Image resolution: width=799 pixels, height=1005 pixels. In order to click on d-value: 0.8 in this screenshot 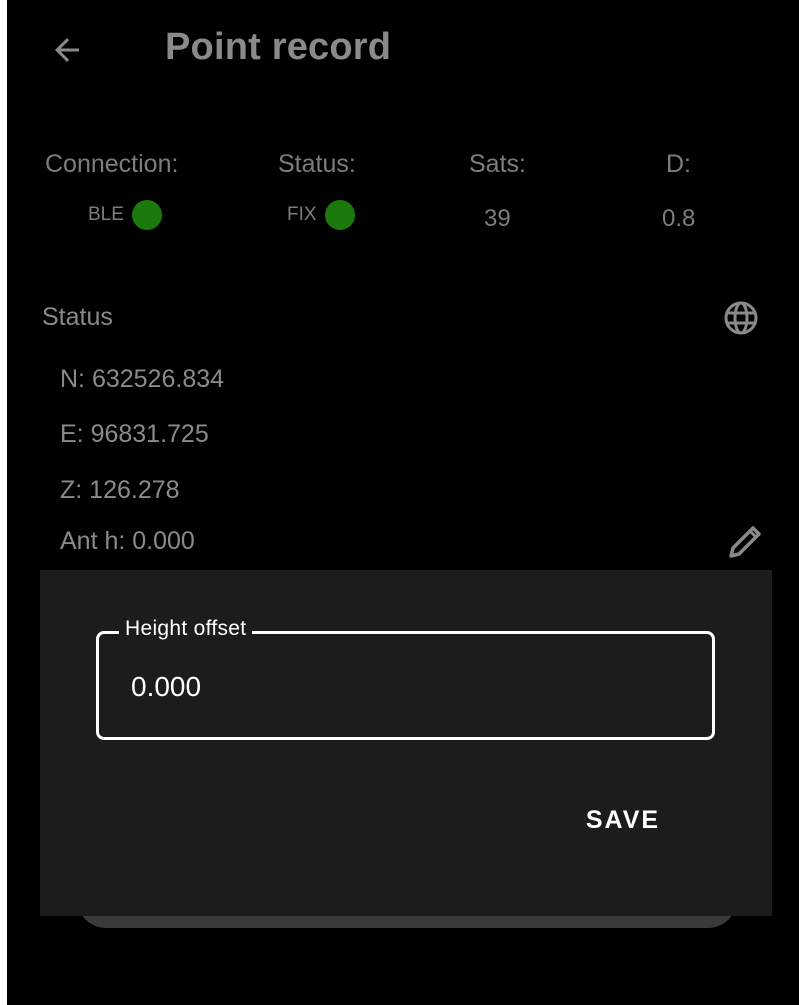, I will do `click(679, 218)`.